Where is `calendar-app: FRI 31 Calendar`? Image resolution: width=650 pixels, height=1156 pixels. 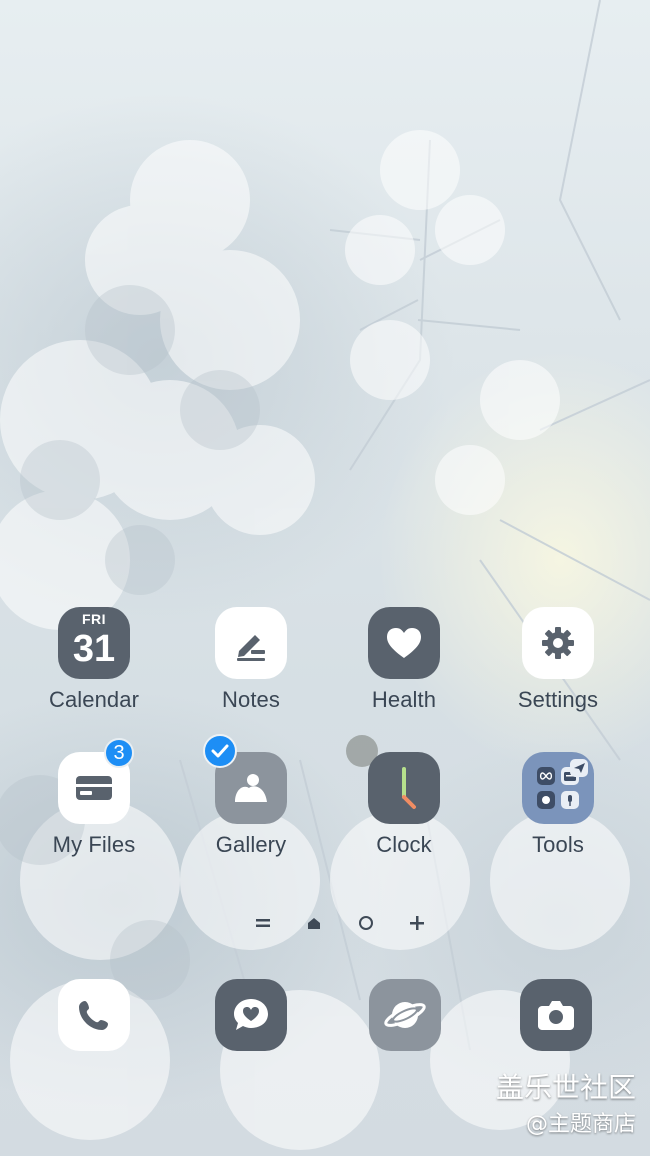 calendar-app: FRI 31 Calendar is located at coordinates (94, 660).